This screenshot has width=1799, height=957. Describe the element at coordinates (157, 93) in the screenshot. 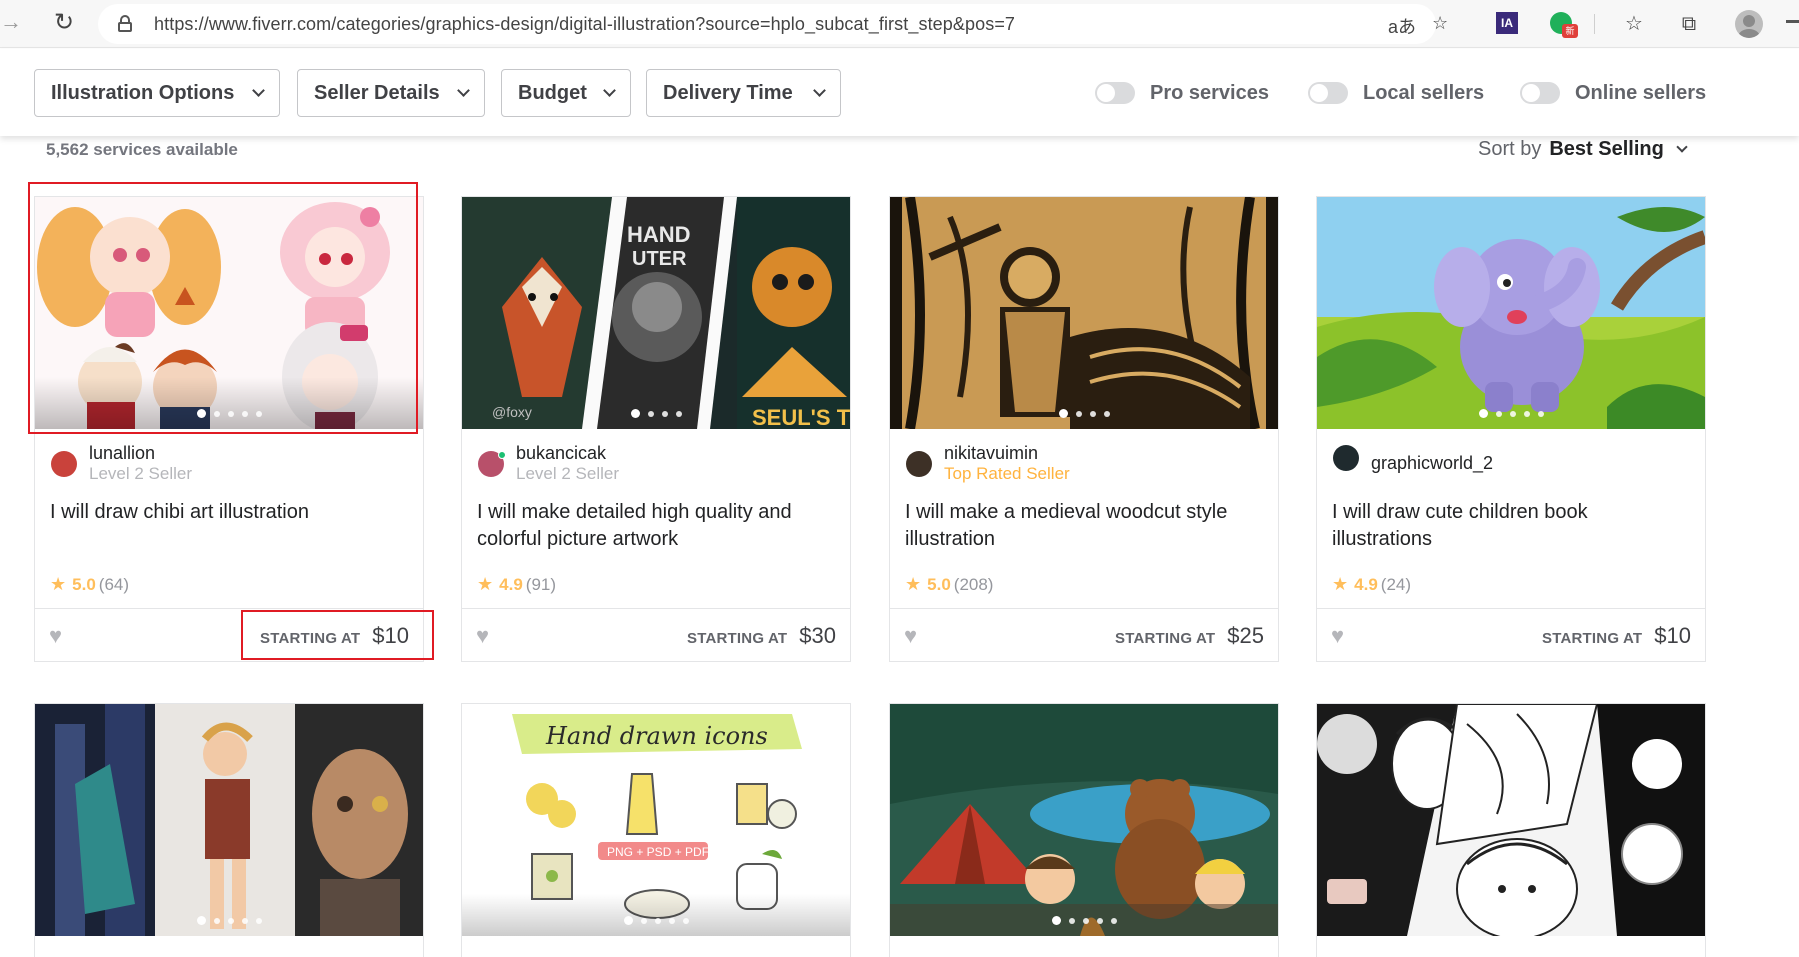

I see `illustration-options-dropdown: Illustration Options` at that location.